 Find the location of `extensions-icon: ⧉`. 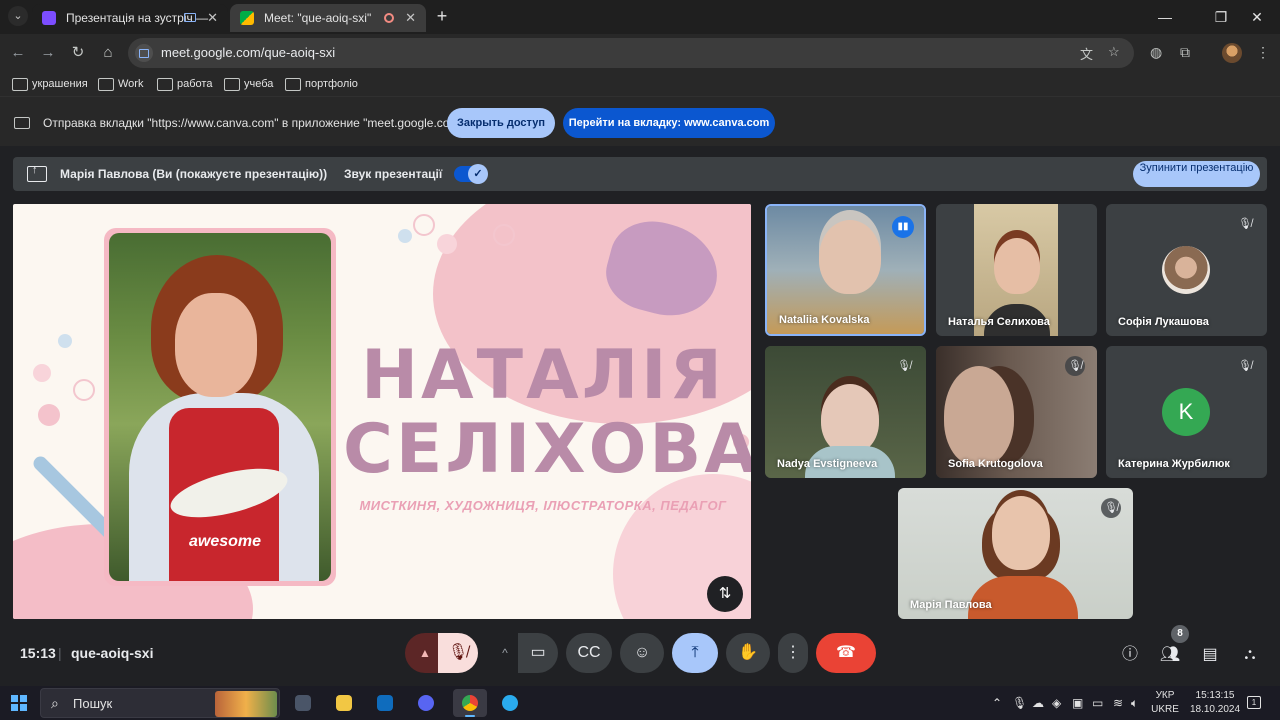

extensions-icon: ⧉ is located at coordinates (1185, 52).